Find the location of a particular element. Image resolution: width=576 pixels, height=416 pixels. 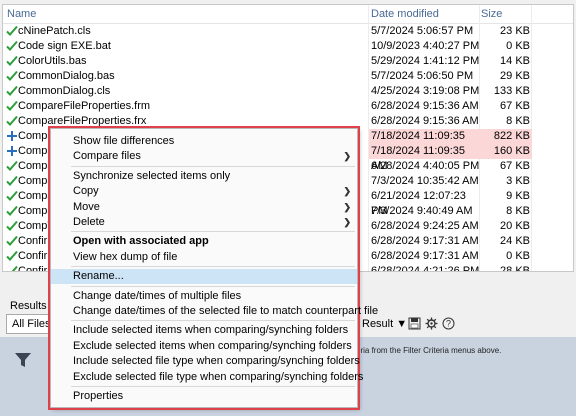

table-row: CommonDialog.bas 5/7/2024 5:06:50 PM 29 KB is located at coordinates (288, 76).